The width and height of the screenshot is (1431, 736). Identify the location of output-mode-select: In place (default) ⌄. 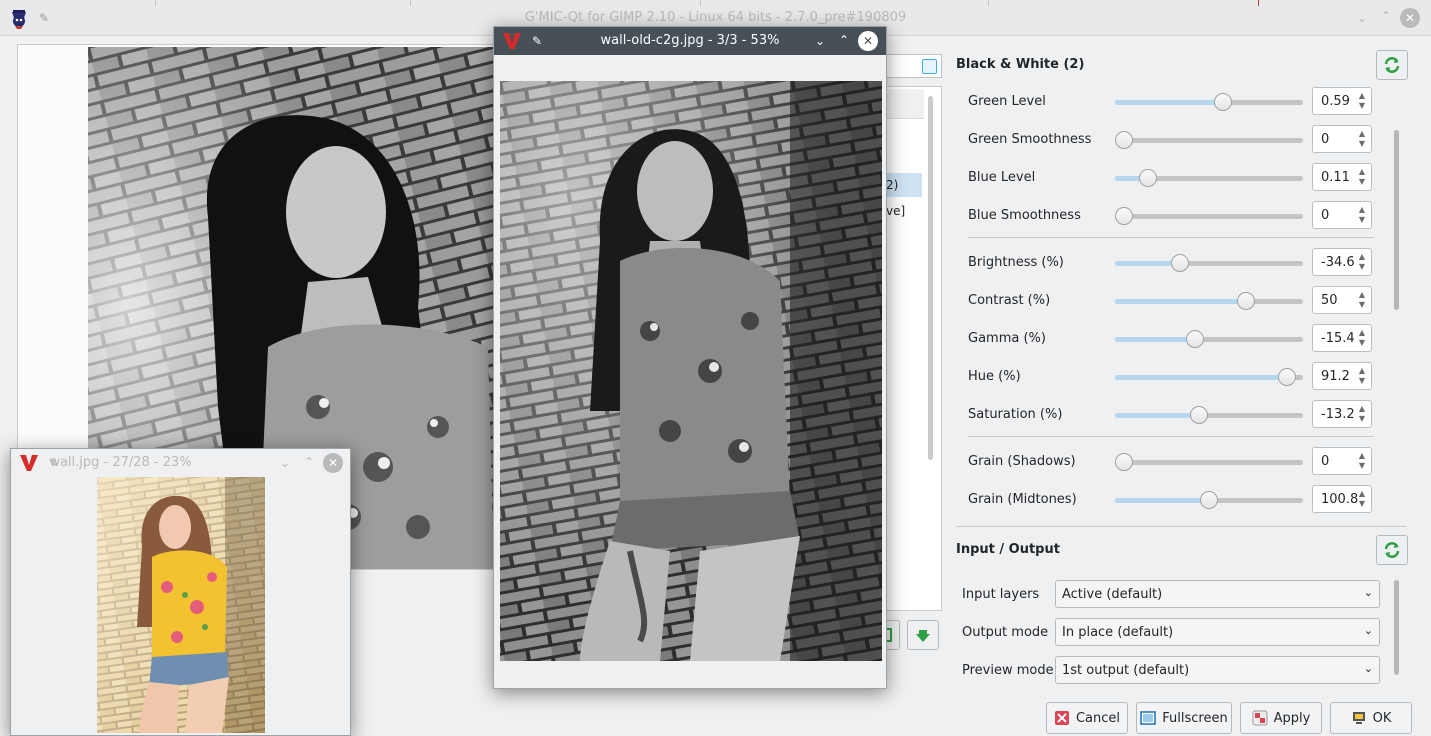
(1217, 632).